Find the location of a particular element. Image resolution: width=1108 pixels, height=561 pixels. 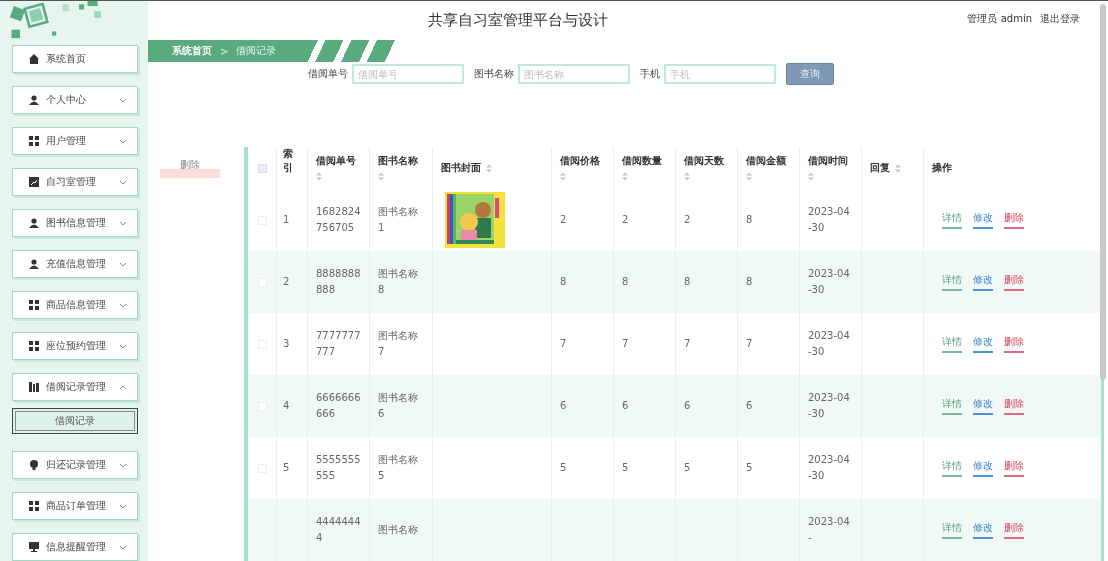

menu-item: 信息提醒管理 is located at coordinates (75, 547).